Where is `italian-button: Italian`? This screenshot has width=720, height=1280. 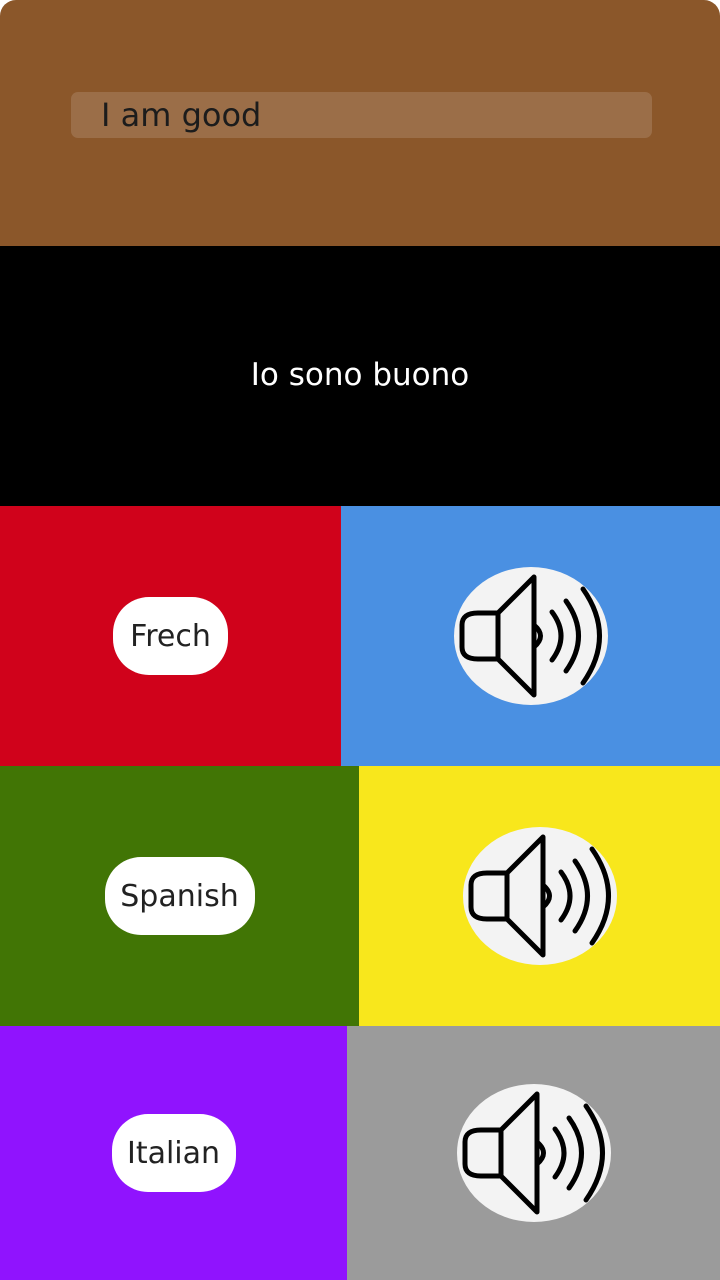 italian-button: Italian is located at coordinates (173, 1153).